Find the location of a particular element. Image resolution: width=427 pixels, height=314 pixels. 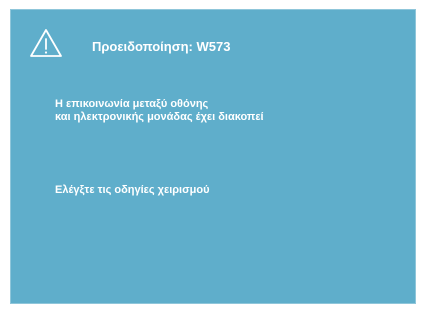

warning-triangle-icon is located at coordinates (46, 43).